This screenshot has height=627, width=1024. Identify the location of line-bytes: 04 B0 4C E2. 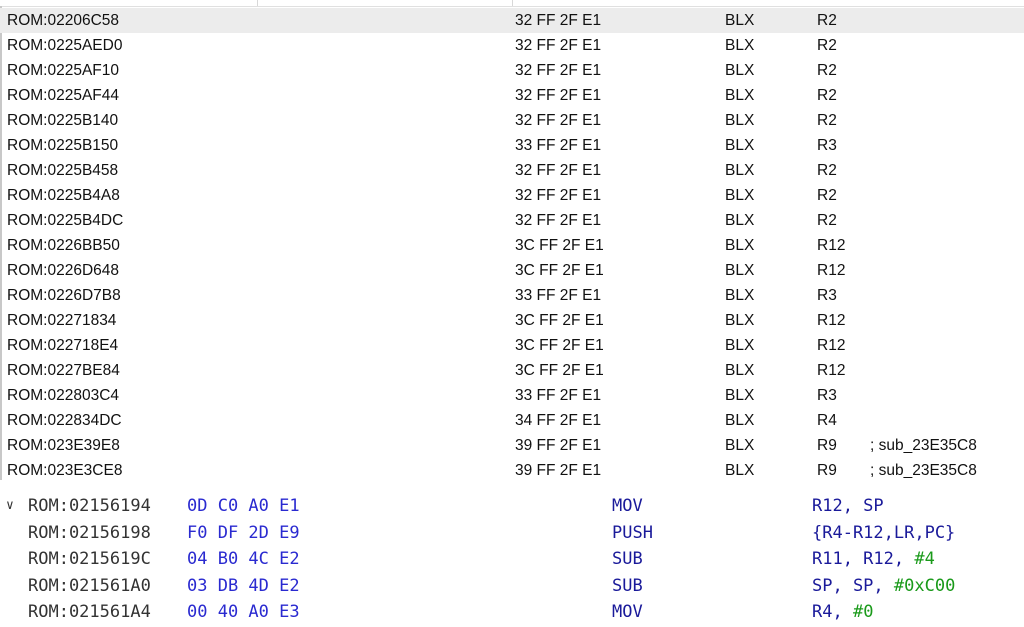
(243, 559).